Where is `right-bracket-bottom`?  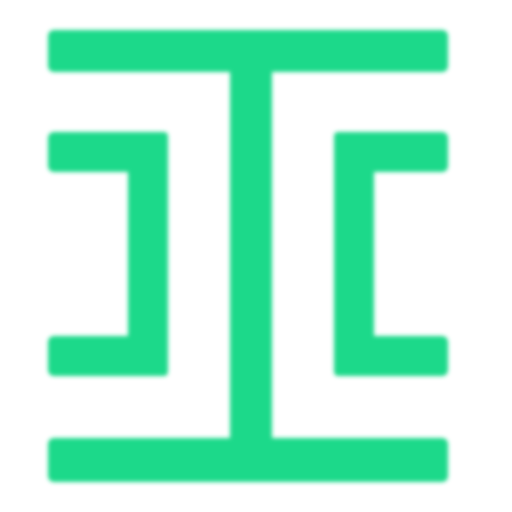 right-bracket-bottom is located at coordinates (391, 356).